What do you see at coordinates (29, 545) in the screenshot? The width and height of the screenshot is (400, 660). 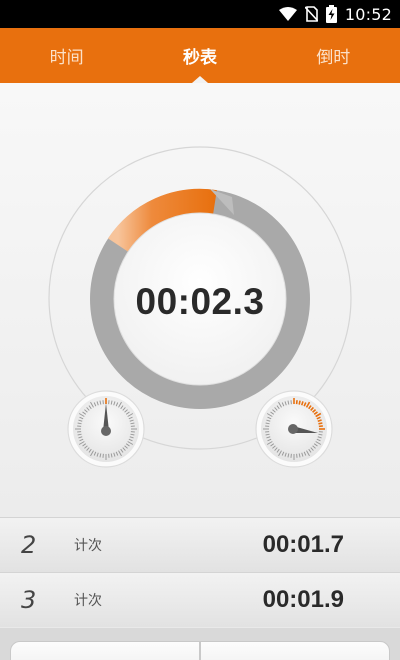 I see `lap-index: 2` at bounding box center [29, 545].